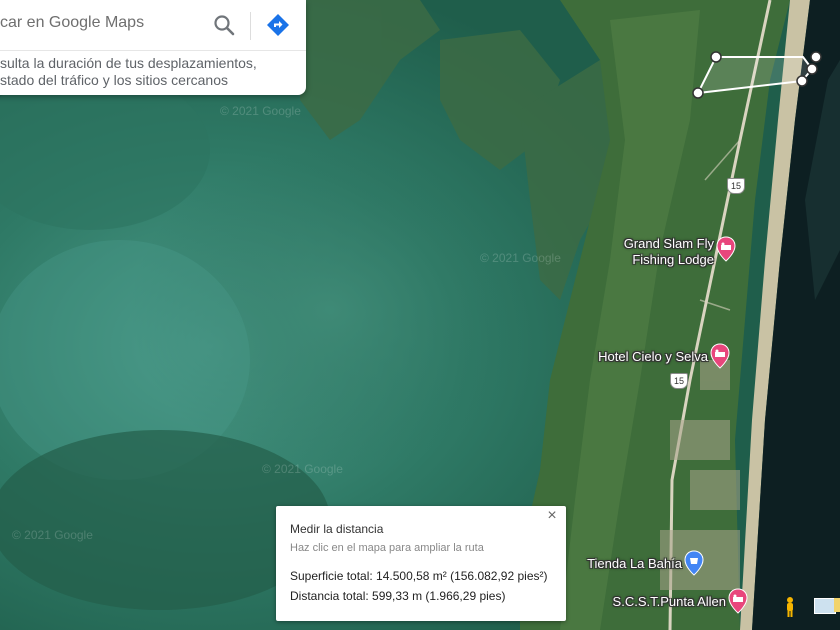  What do you see at coordinates (668, 243) in the screenshot?
I see `place-label-line: Grand Slam Fly` at bounding box center [668, 243].